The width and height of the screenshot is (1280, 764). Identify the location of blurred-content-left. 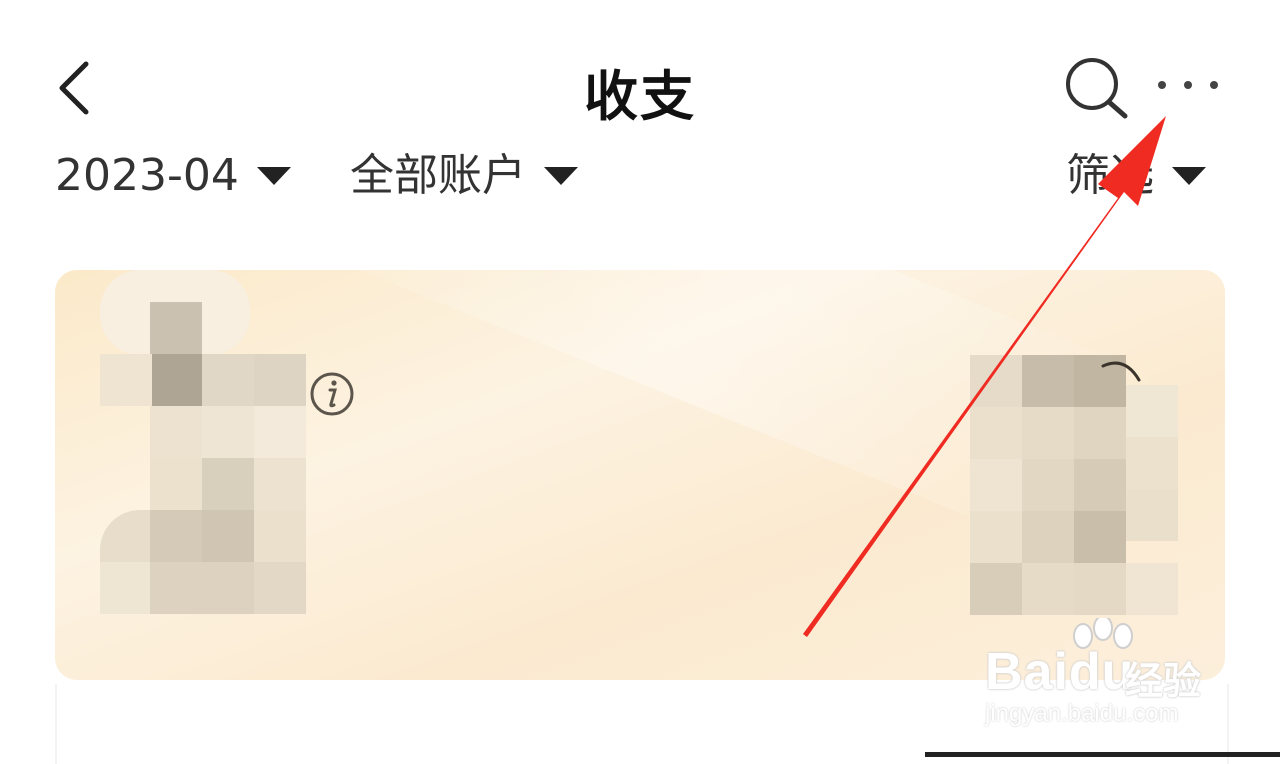
(230, 455).